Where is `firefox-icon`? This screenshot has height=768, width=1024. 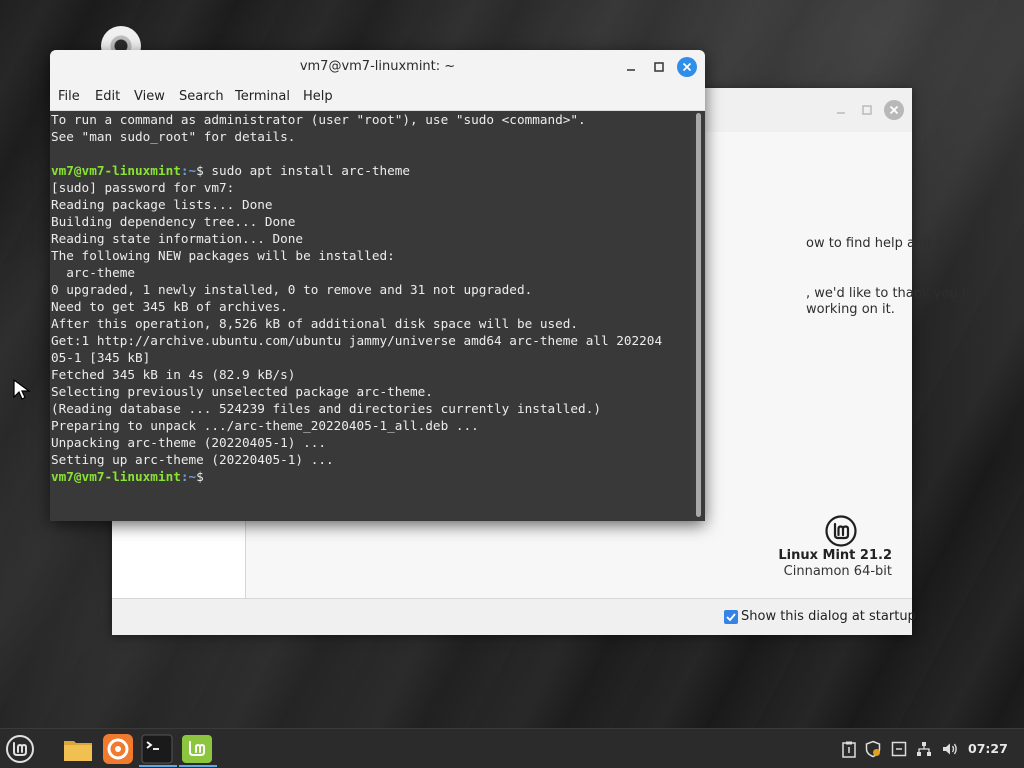
firefox-icon is located at coordinates (118, 749).